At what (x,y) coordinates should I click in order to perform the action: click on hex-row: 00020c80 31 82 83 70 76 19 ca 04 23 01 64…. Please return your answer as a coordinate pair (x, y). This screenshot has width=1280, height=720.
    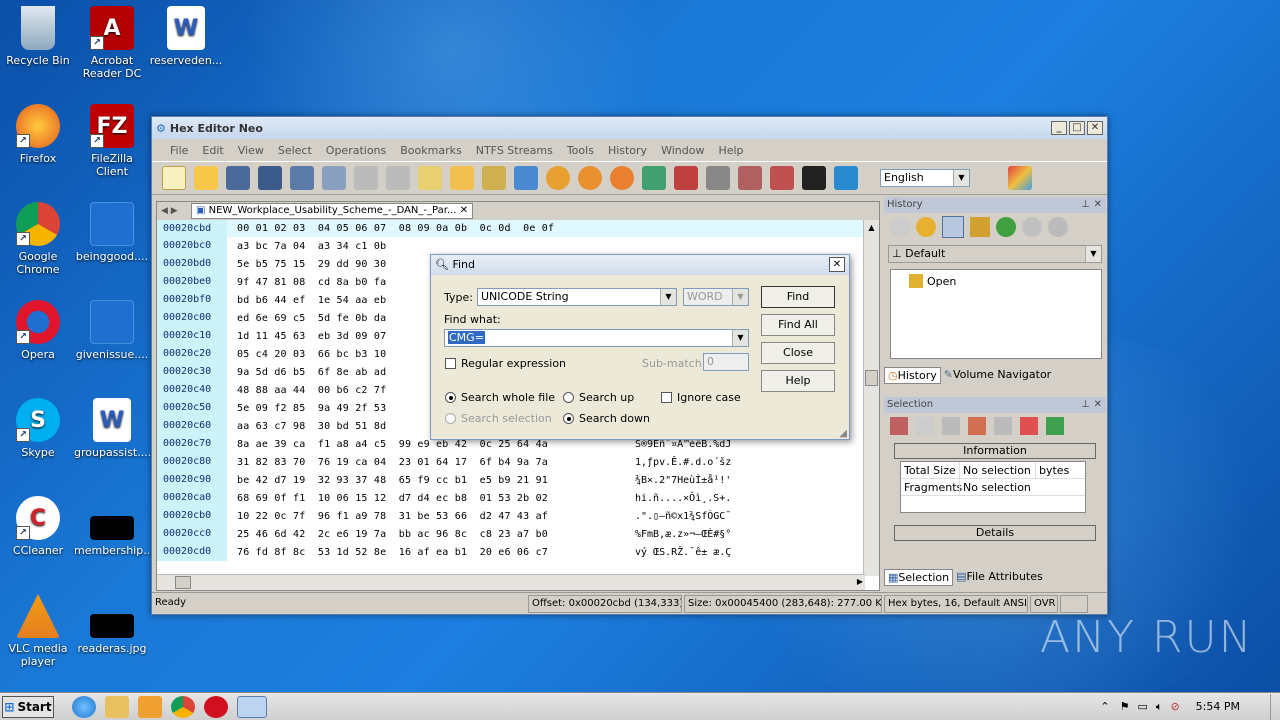
    Looking at the image, I should click on (518, 462).